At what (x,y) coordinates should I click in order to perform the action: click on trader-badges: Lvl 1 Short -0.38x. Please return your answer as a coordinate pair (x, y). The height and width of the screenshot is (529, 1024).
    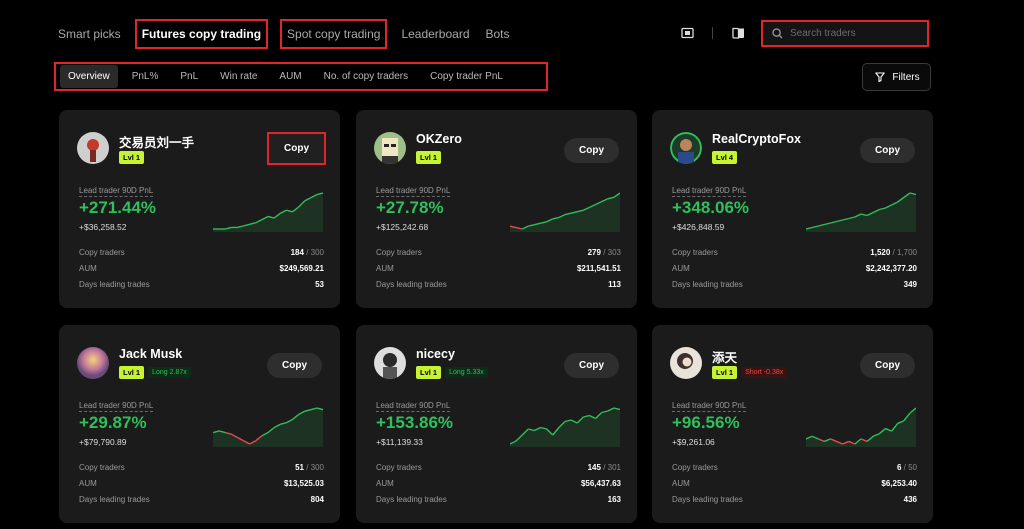
    Looking at the image, I should click on (750, 372).